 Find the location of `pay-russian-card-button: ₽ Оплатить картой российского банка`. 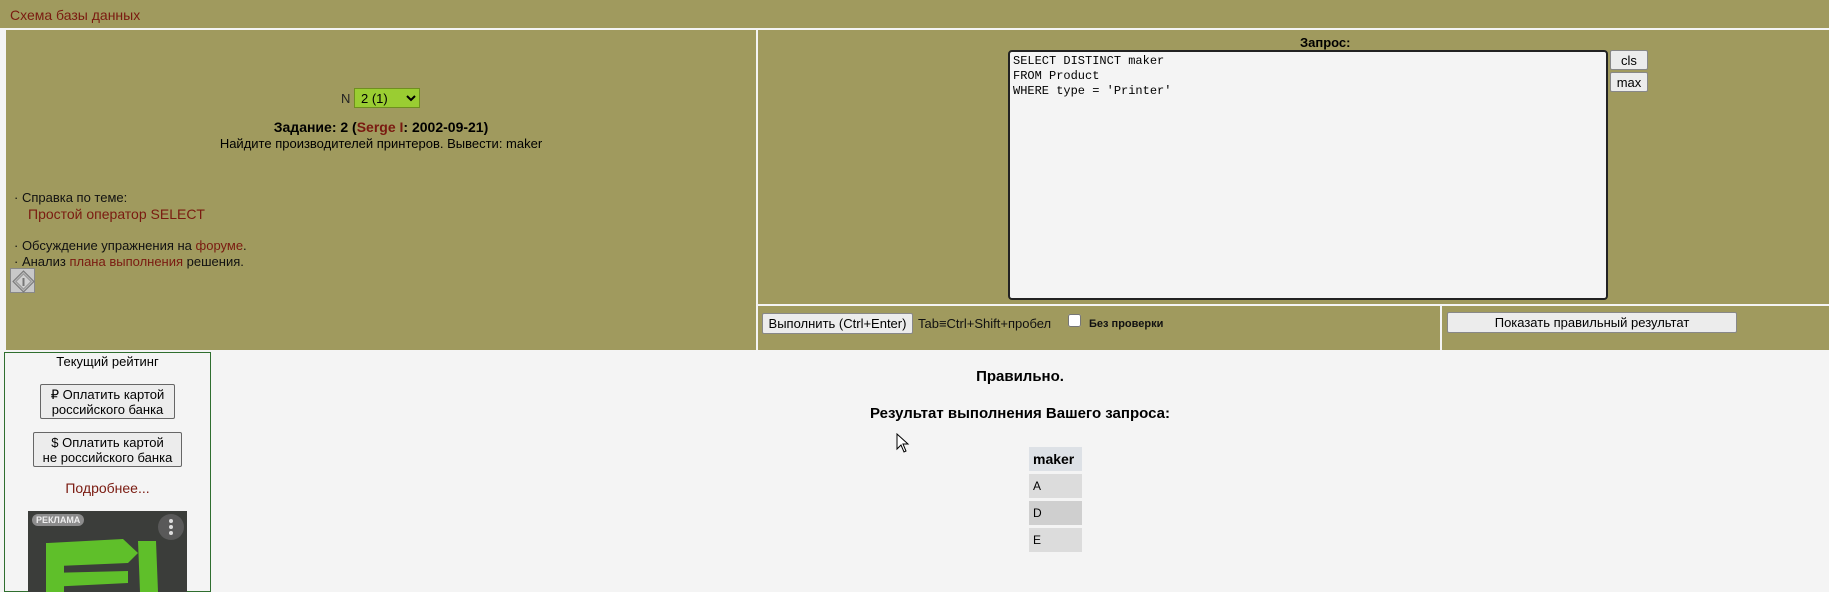

pay-russian-card-button: ₽ Оплатить картой российского банка is located at coordinates (107, 401).